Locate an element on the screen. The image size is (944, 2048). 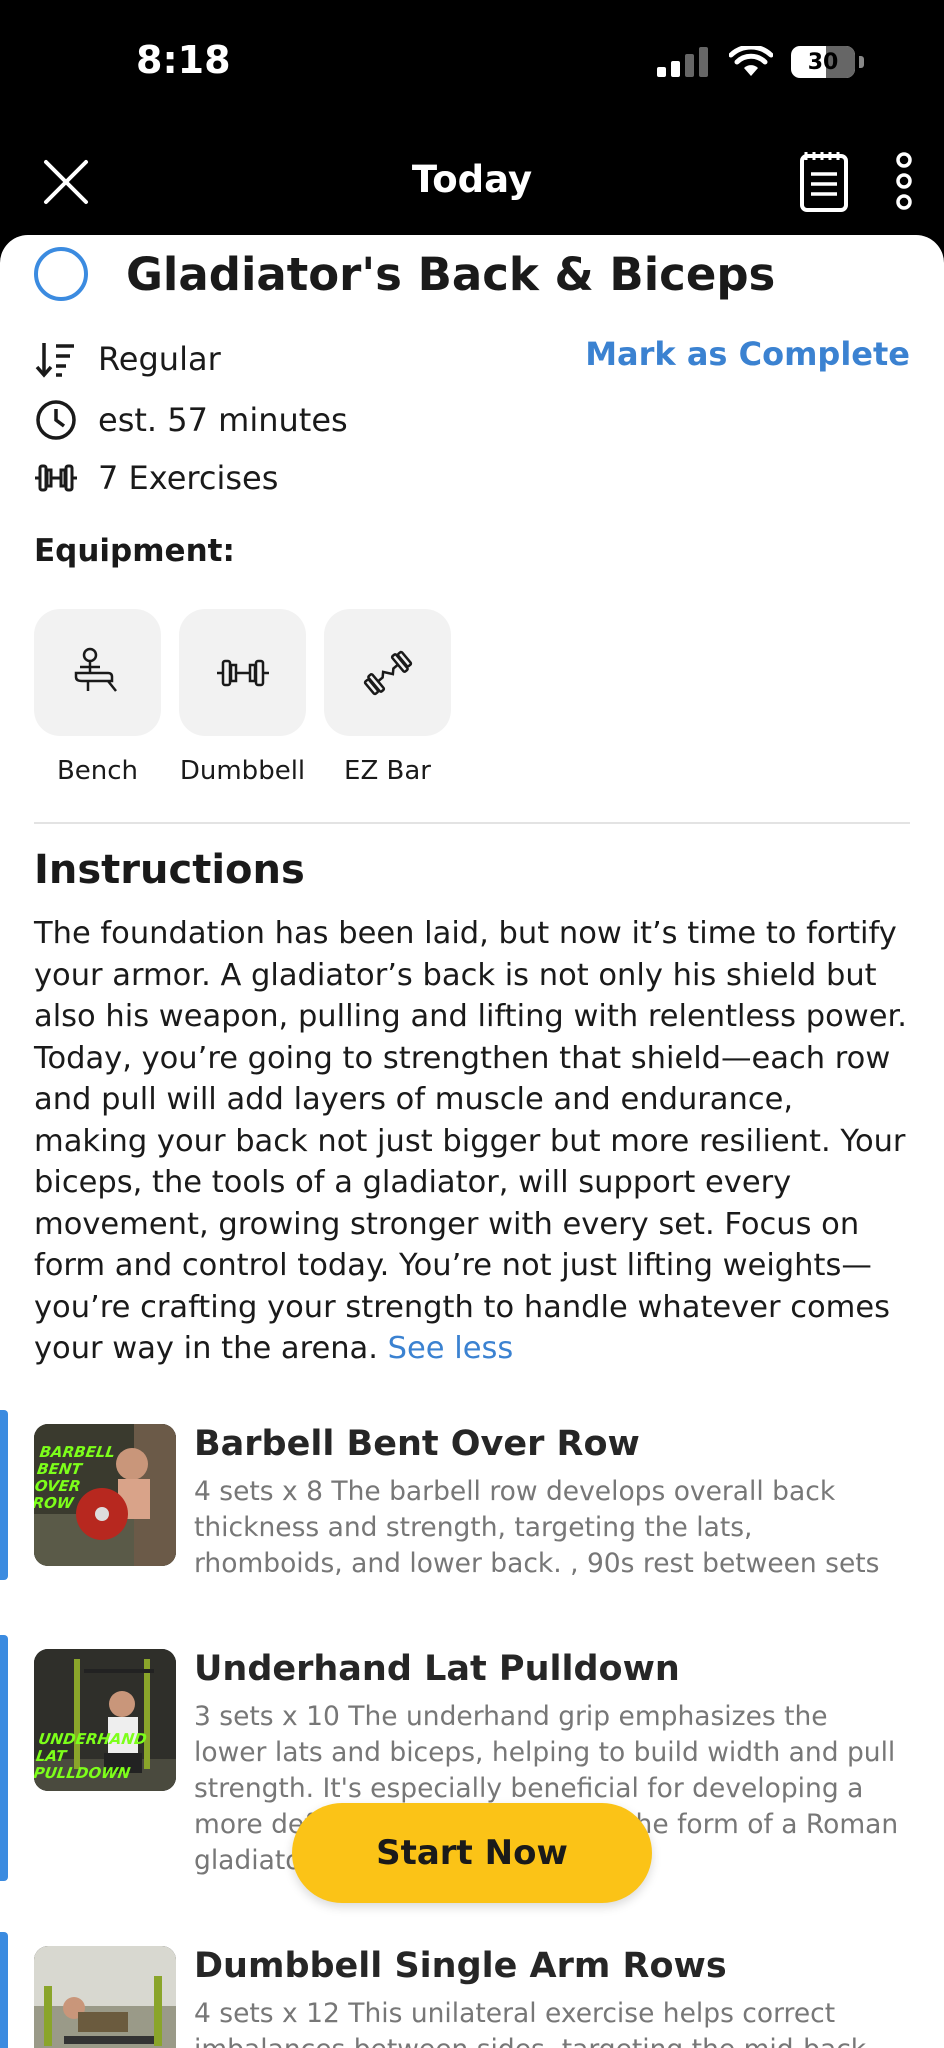
exercise-name: Dumbbell Single Arm Rows is located at coordinates (460, 1966).